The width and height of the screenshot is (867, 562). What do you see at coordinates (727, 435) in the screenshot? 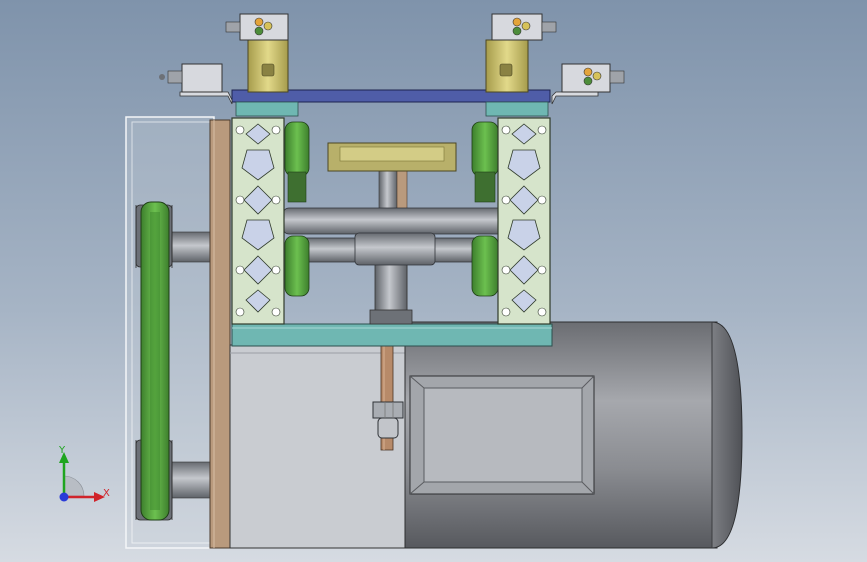
I see `motor-end-cap` at bounding box center [727, 435].